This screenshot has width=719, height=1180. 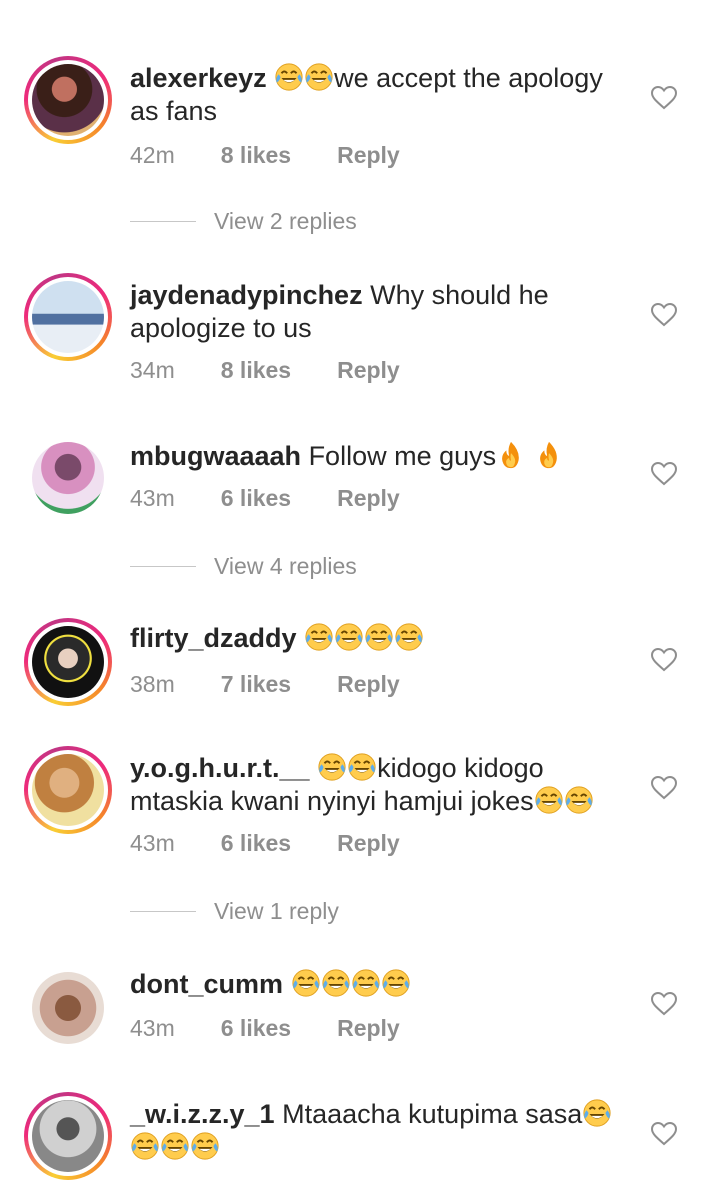 What do you see at coordinates (285, 566) in the screenshot?
I see `view-replies-label: View 4 replies` at bounding box center [285, 566].